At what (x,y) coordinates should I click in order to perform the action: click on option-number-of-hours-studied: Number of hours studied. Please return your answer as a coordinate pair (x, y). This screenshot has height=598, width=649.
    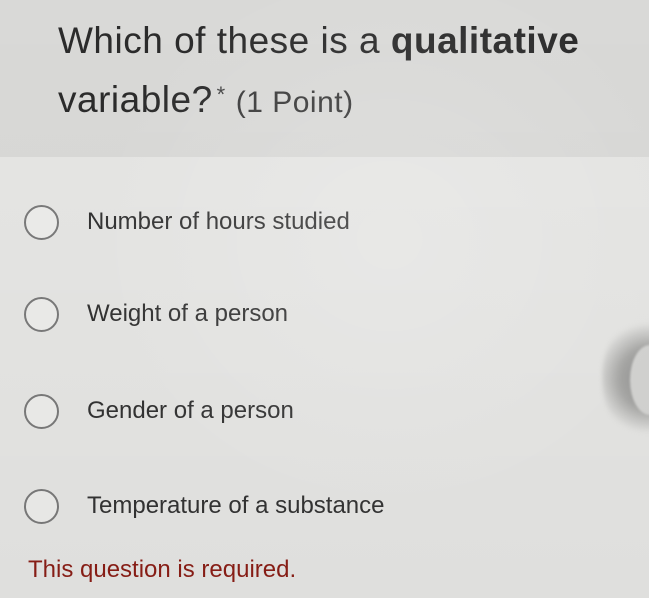
    Looking at the image, I should click on (187, 222).